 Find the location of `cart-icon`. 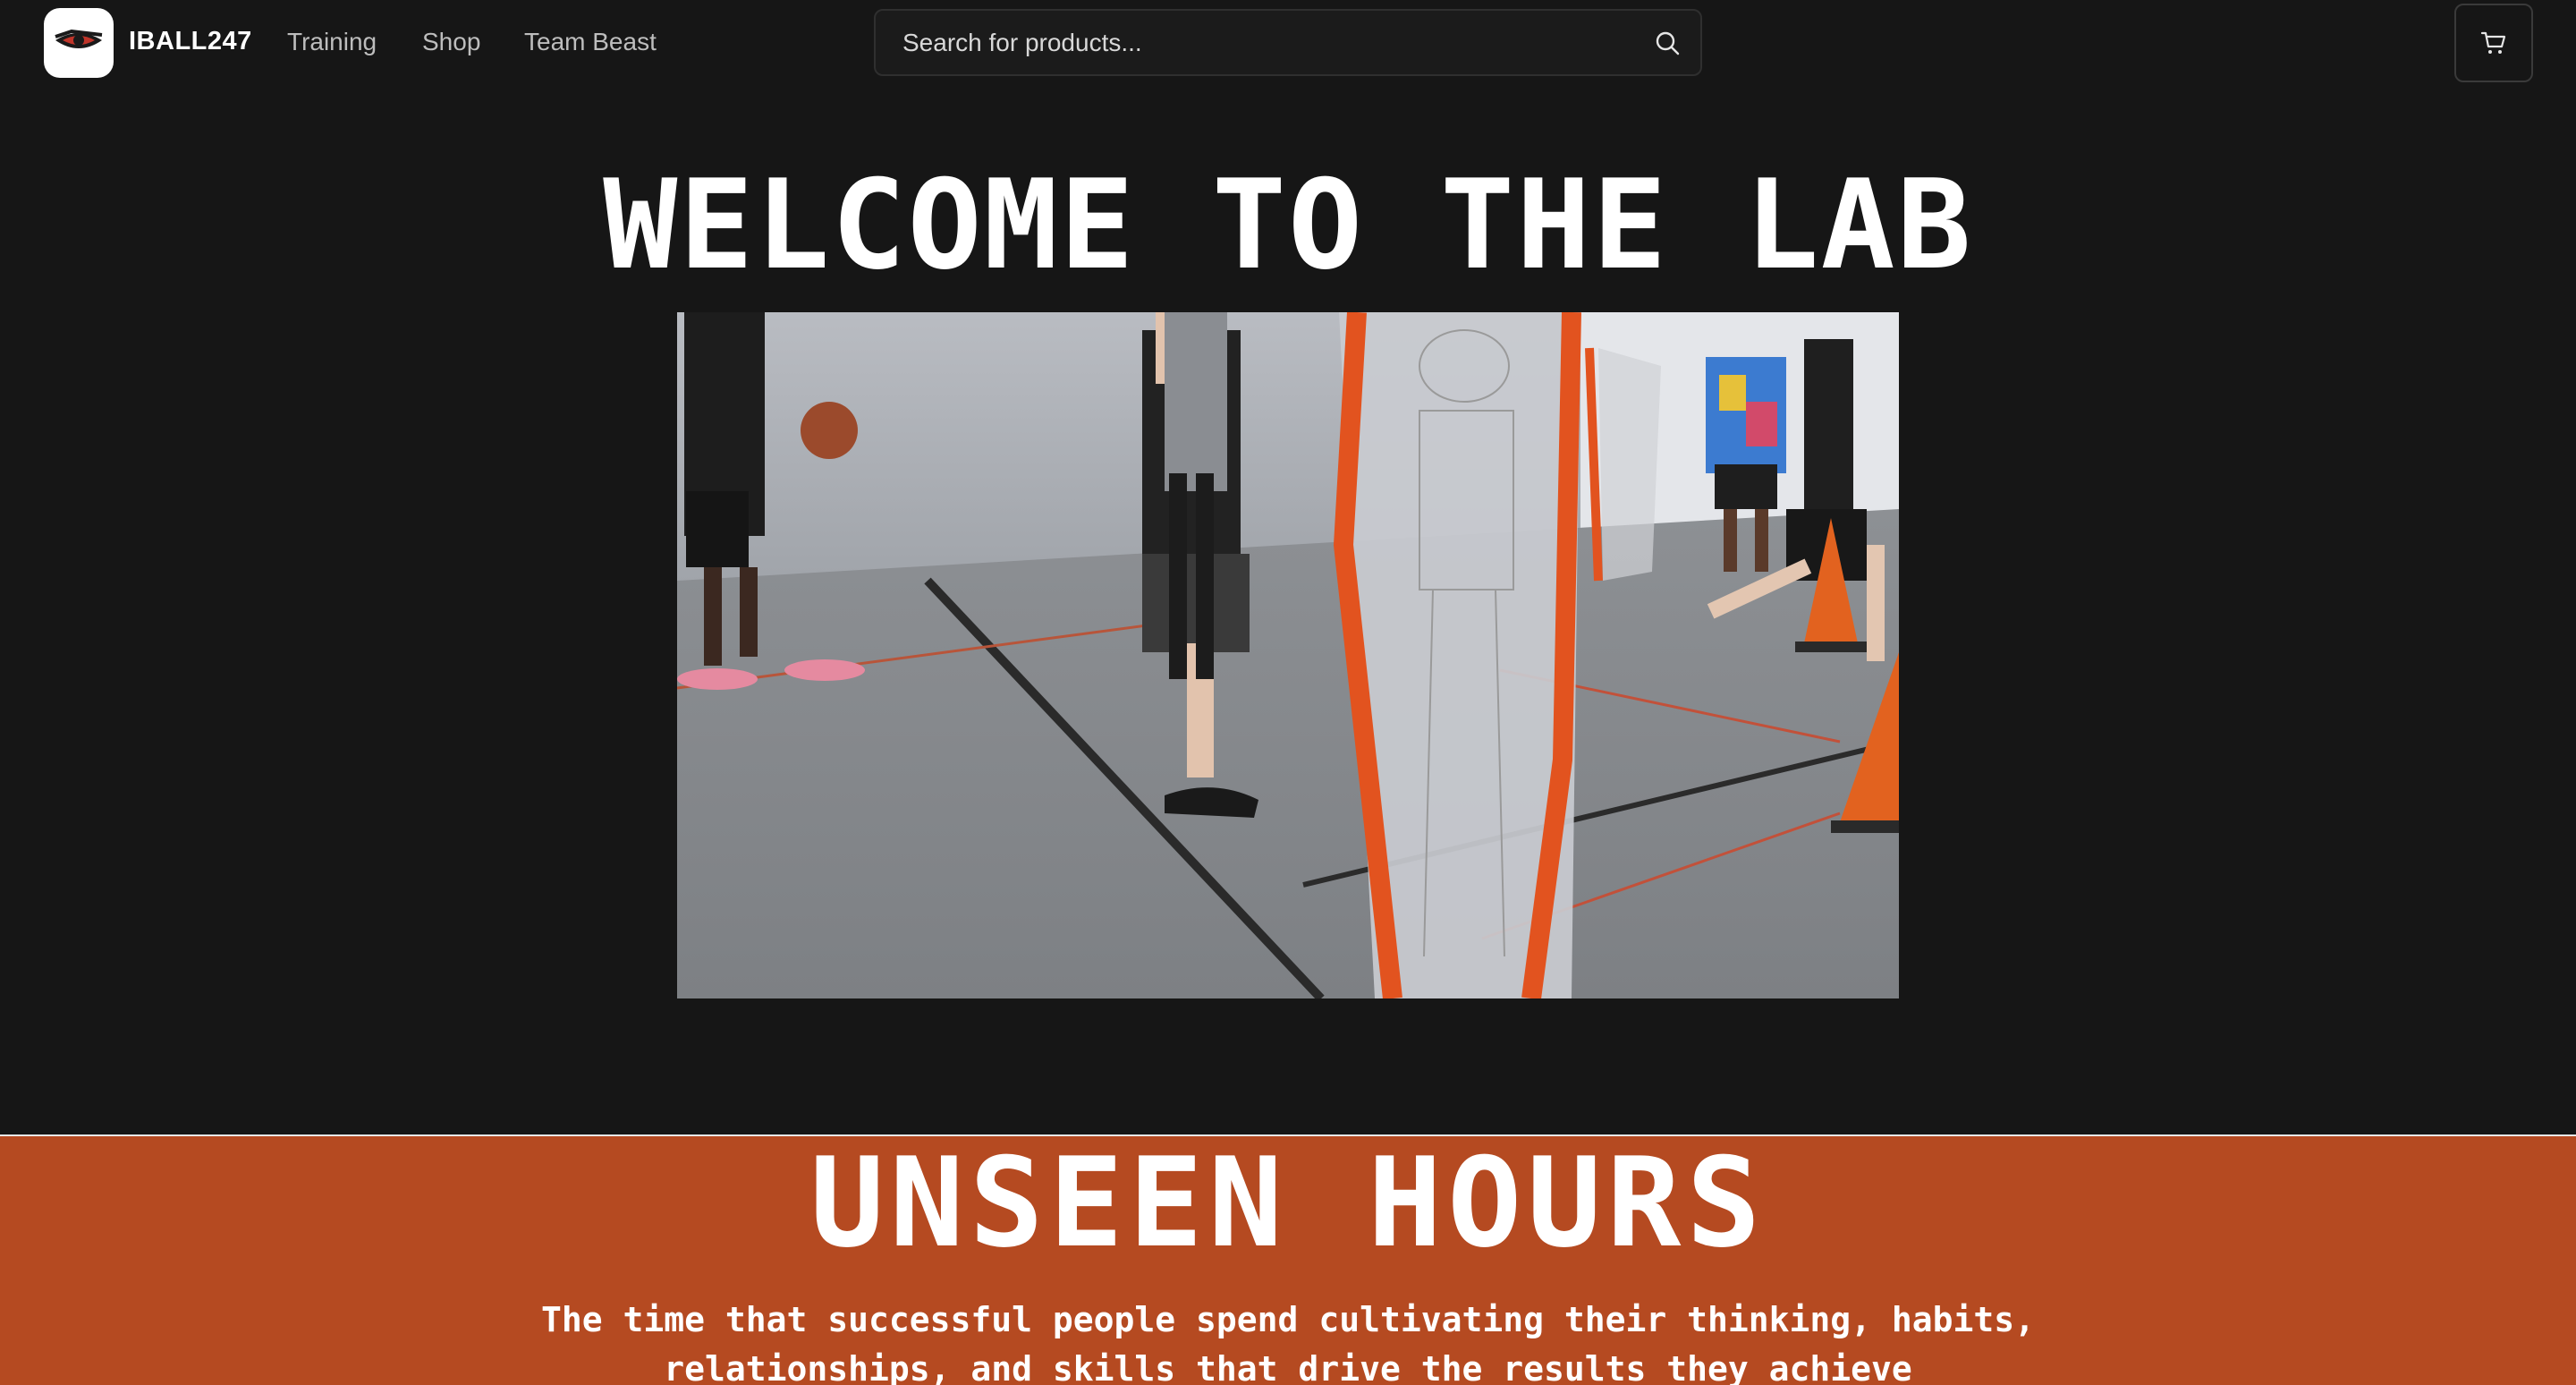

cart-icon is located at coordinates (2493, 42).